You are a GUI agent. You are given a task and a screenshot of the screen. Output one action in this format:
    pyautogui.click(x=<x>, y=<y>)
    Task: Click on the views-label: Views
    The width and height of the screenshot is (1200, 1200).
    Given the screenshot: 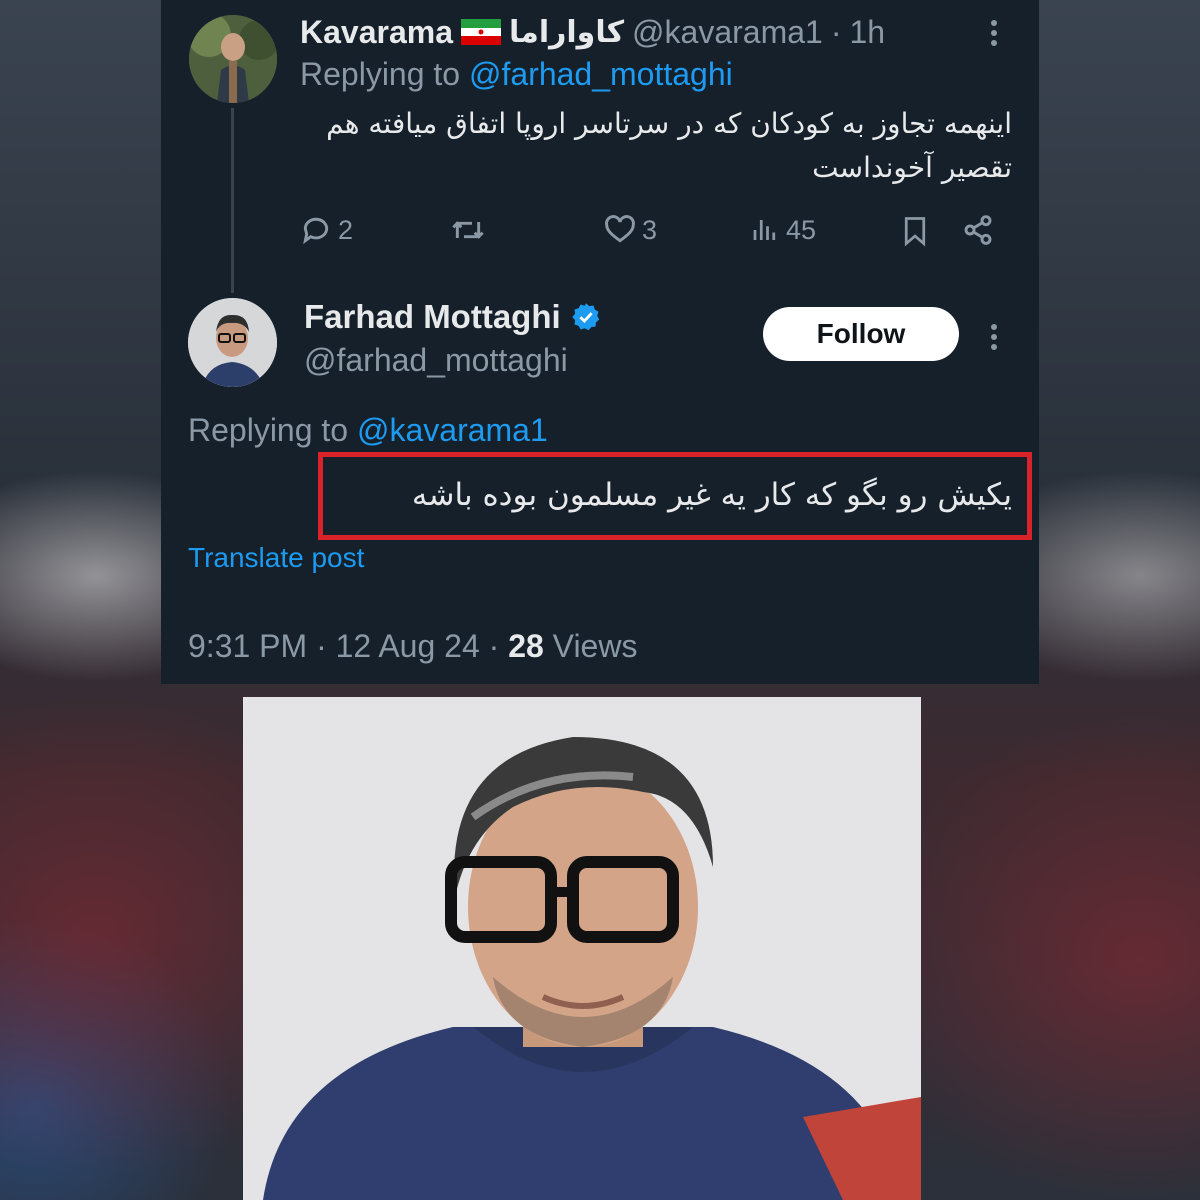 What is the action you would take?
    pyautogui.click(x=595, y=646)
    